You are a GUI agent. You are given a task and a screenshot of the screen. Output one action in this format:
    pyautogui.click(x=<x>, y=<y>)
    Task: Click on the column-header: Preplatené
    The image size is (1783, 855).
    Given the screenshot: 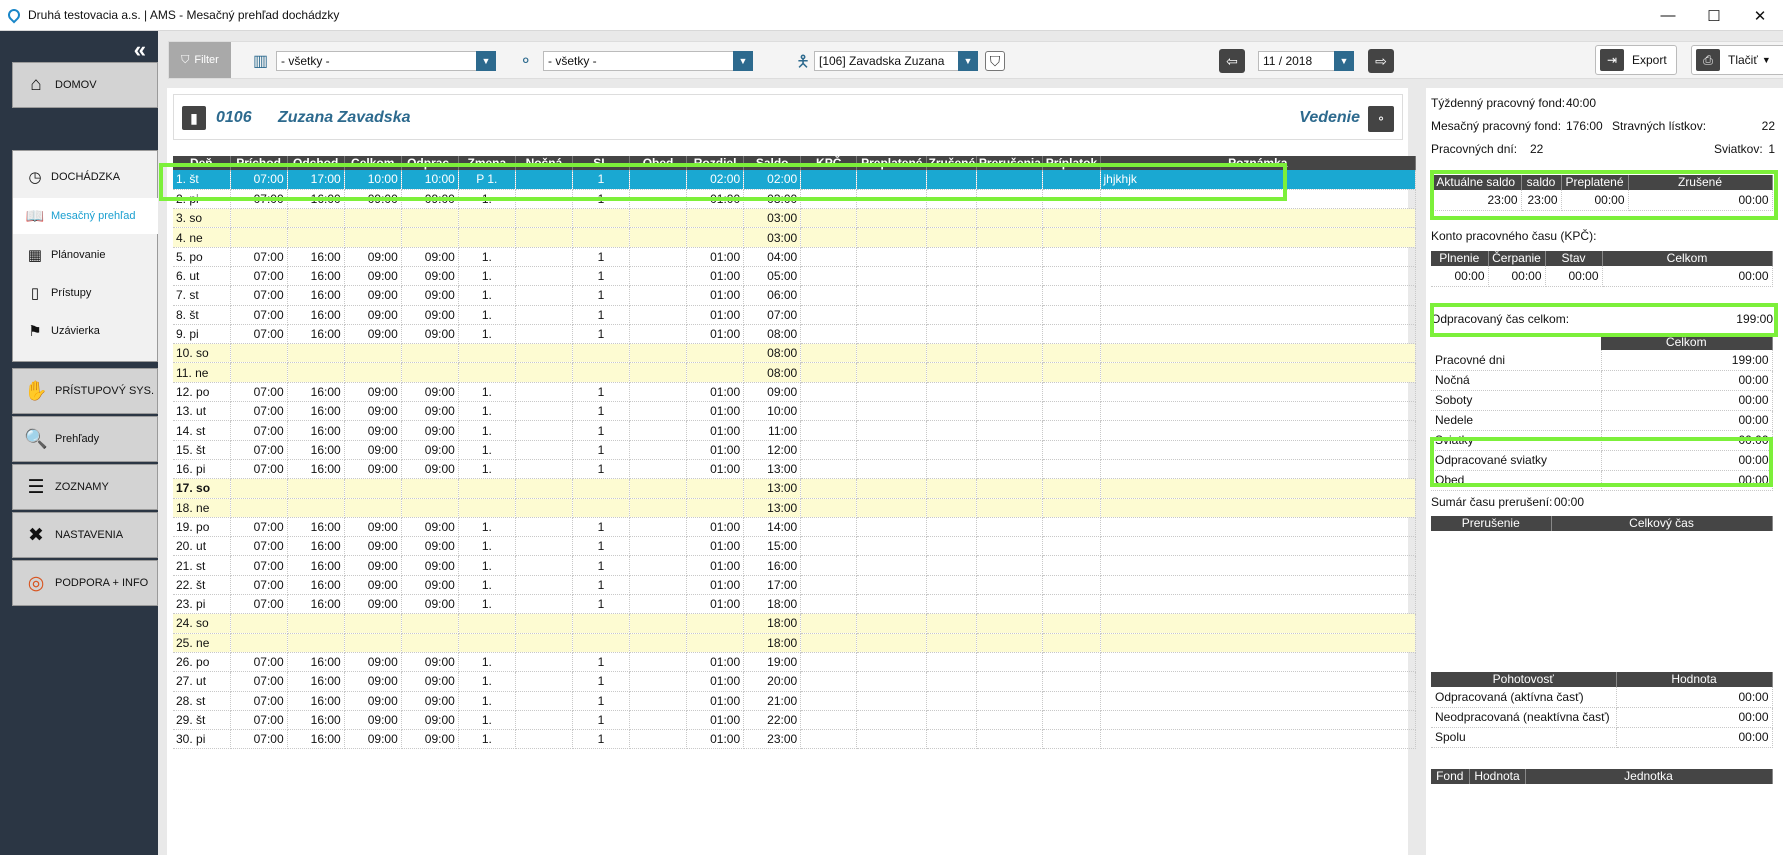 What is the action you would take?
    pyautogui.click(x=892, y=163)
    